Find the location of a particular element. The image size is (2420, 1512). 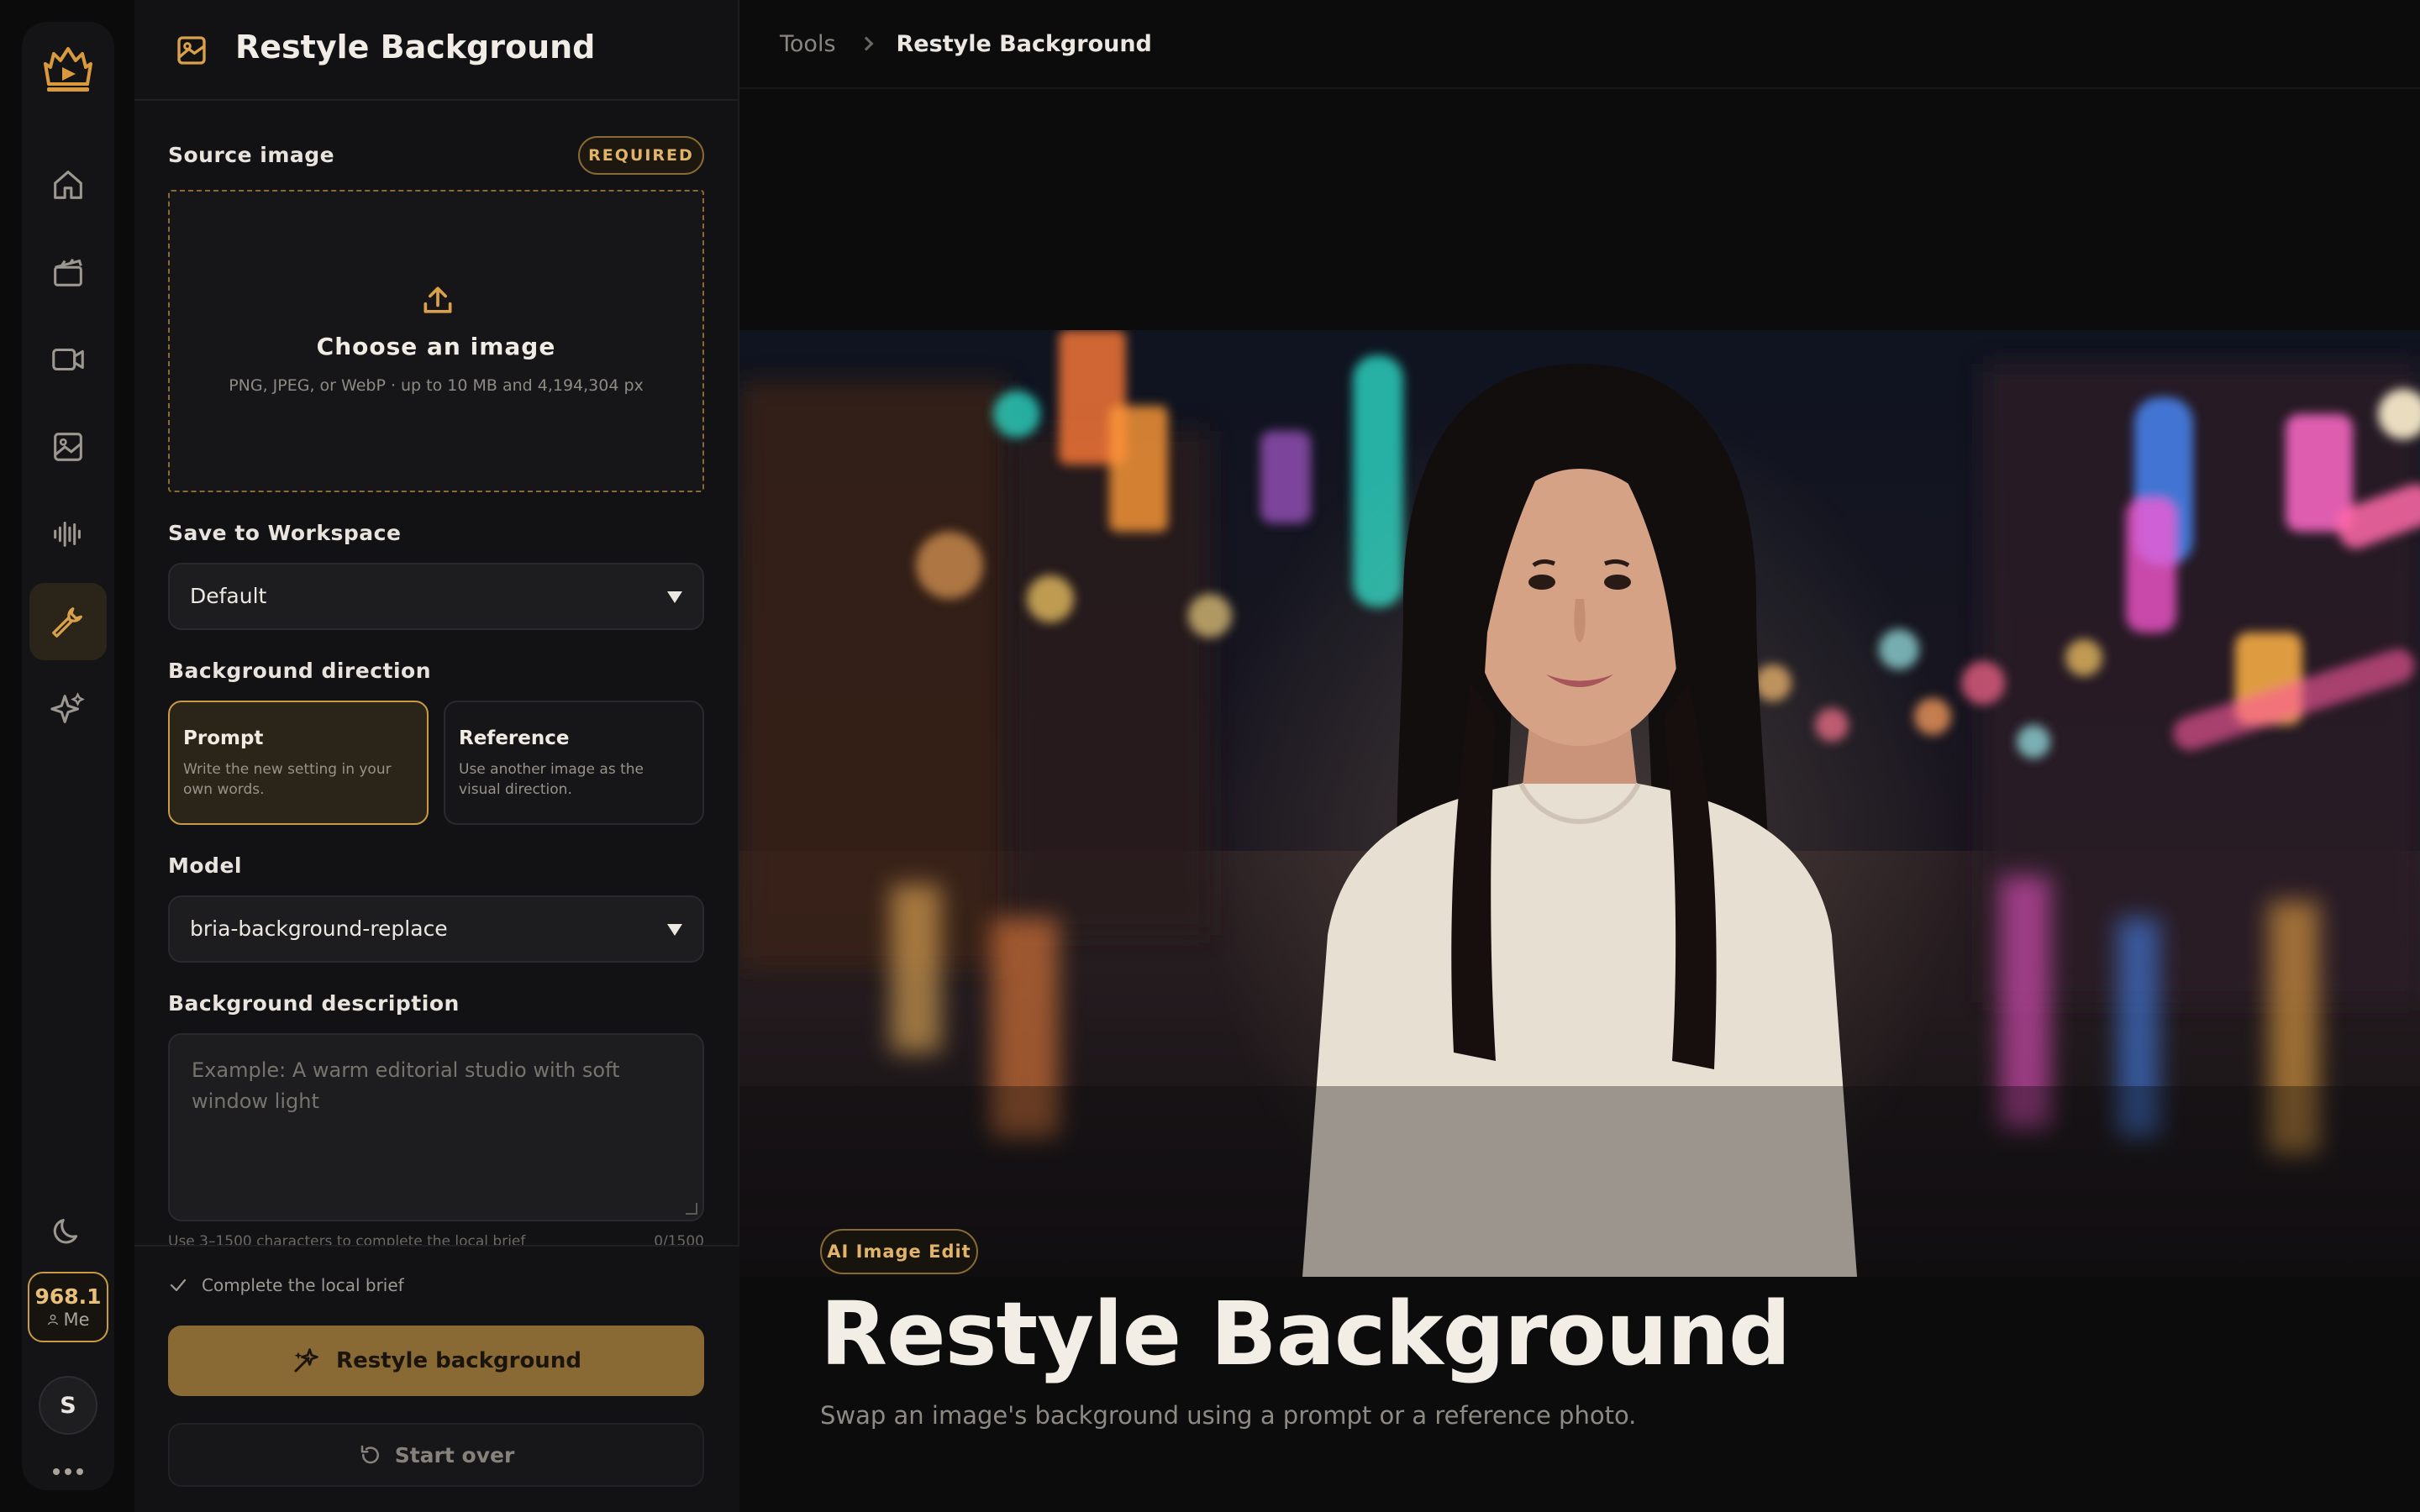

source-image-label: Source image is located at coordinates (251, 155).